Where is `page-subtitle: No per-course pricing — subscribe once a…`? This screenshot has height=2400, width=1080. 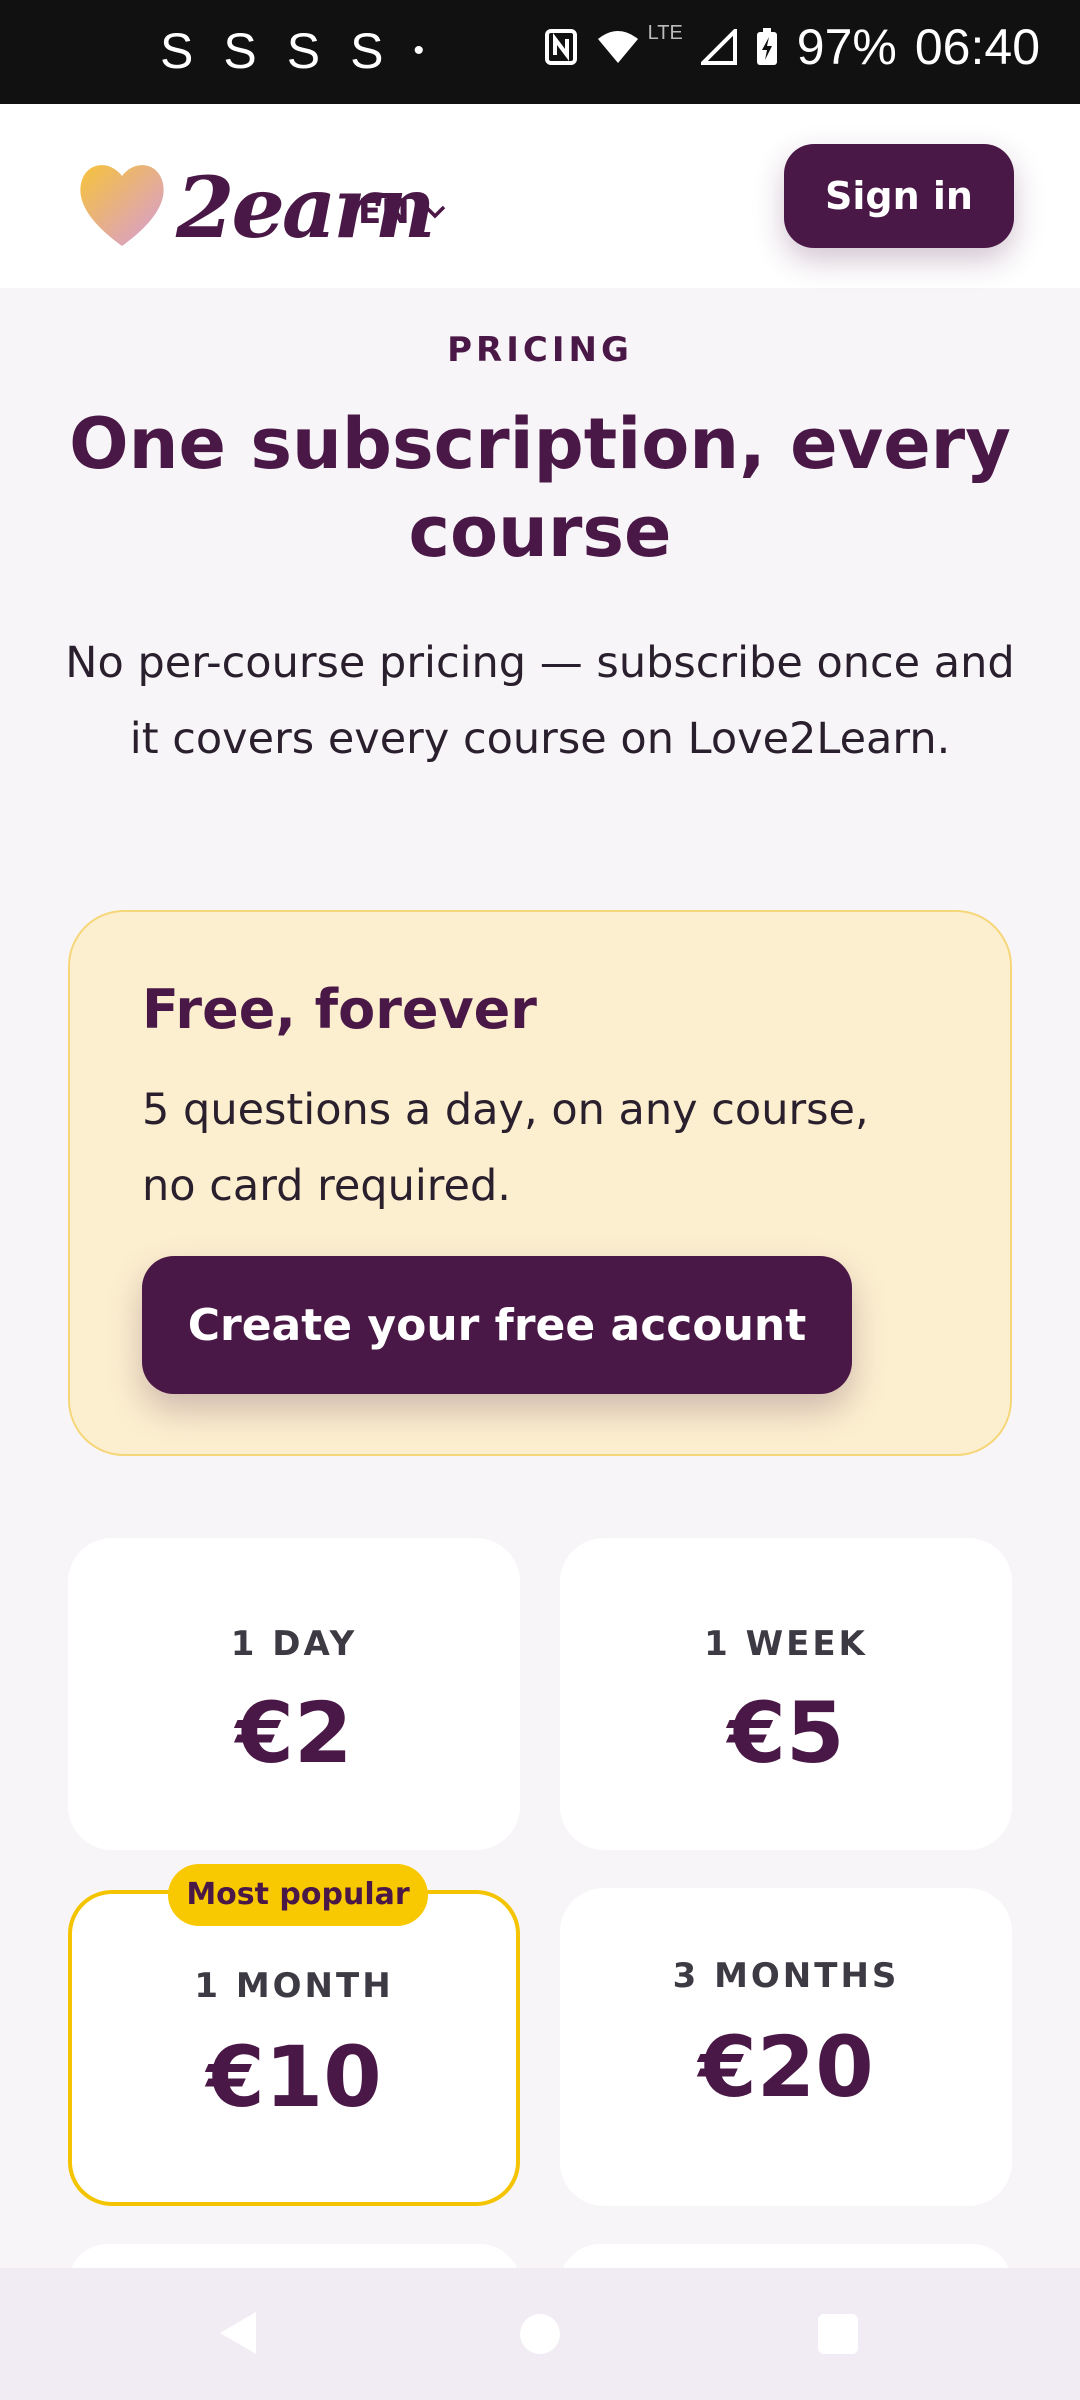
page-subtitle: No per-course pricing — subscribe once a… is located at coordinates (540, 701).